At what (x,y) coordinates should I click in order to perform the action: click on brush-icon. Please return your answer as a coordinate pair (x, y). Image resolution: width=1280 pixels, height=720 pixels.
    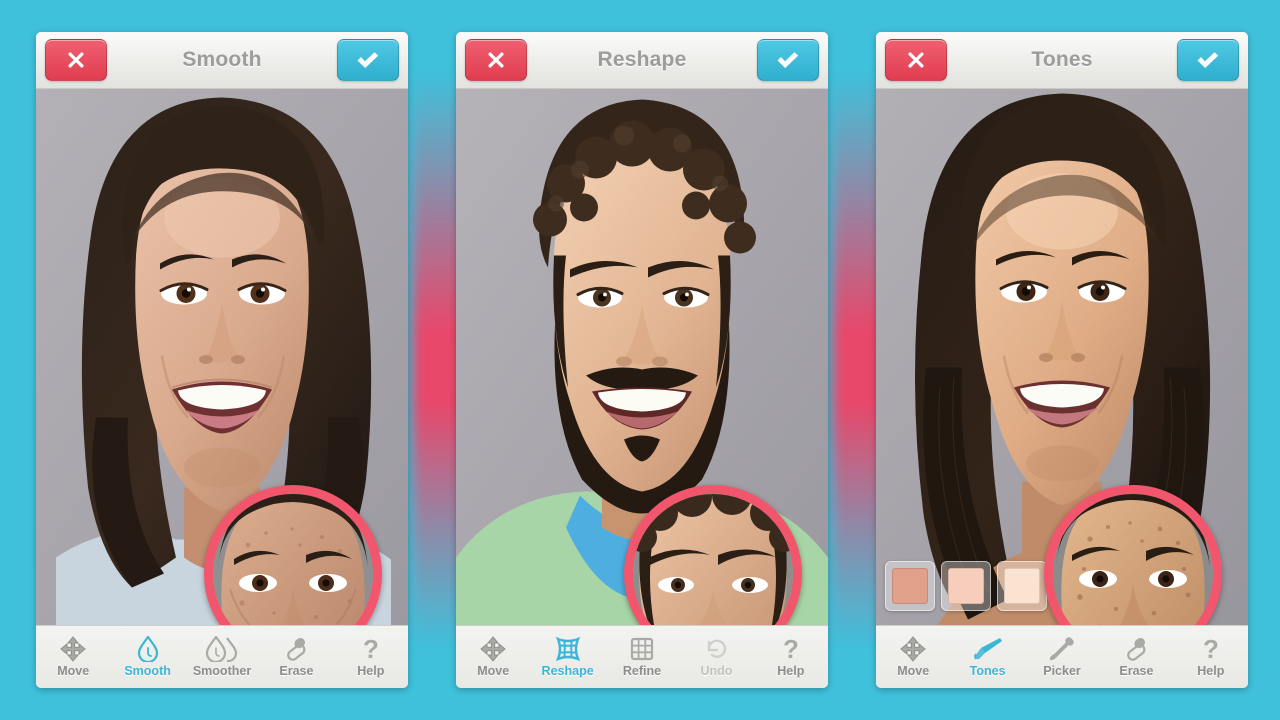
    Looking at the image, I should click on (988, 649).